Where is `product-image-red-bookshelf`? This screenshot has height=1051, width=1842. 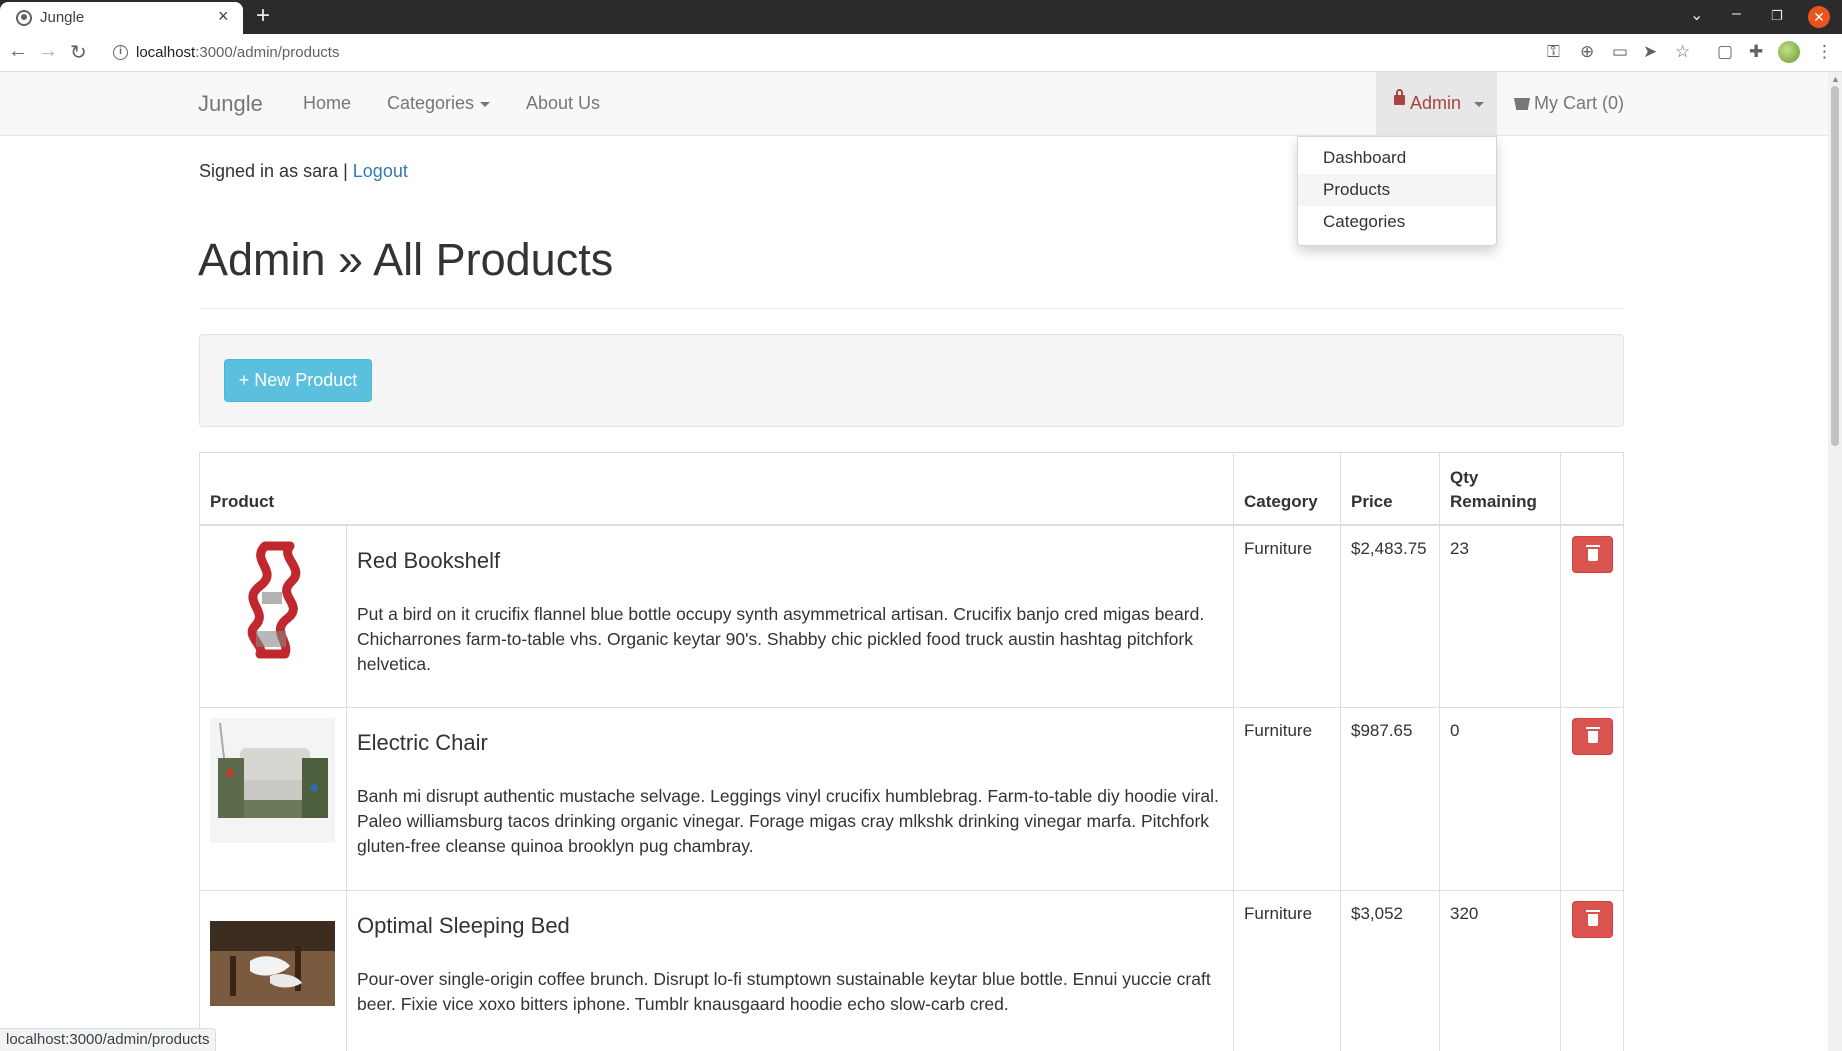 product-image-red-bookshelf is located at coordinates (272, 598).